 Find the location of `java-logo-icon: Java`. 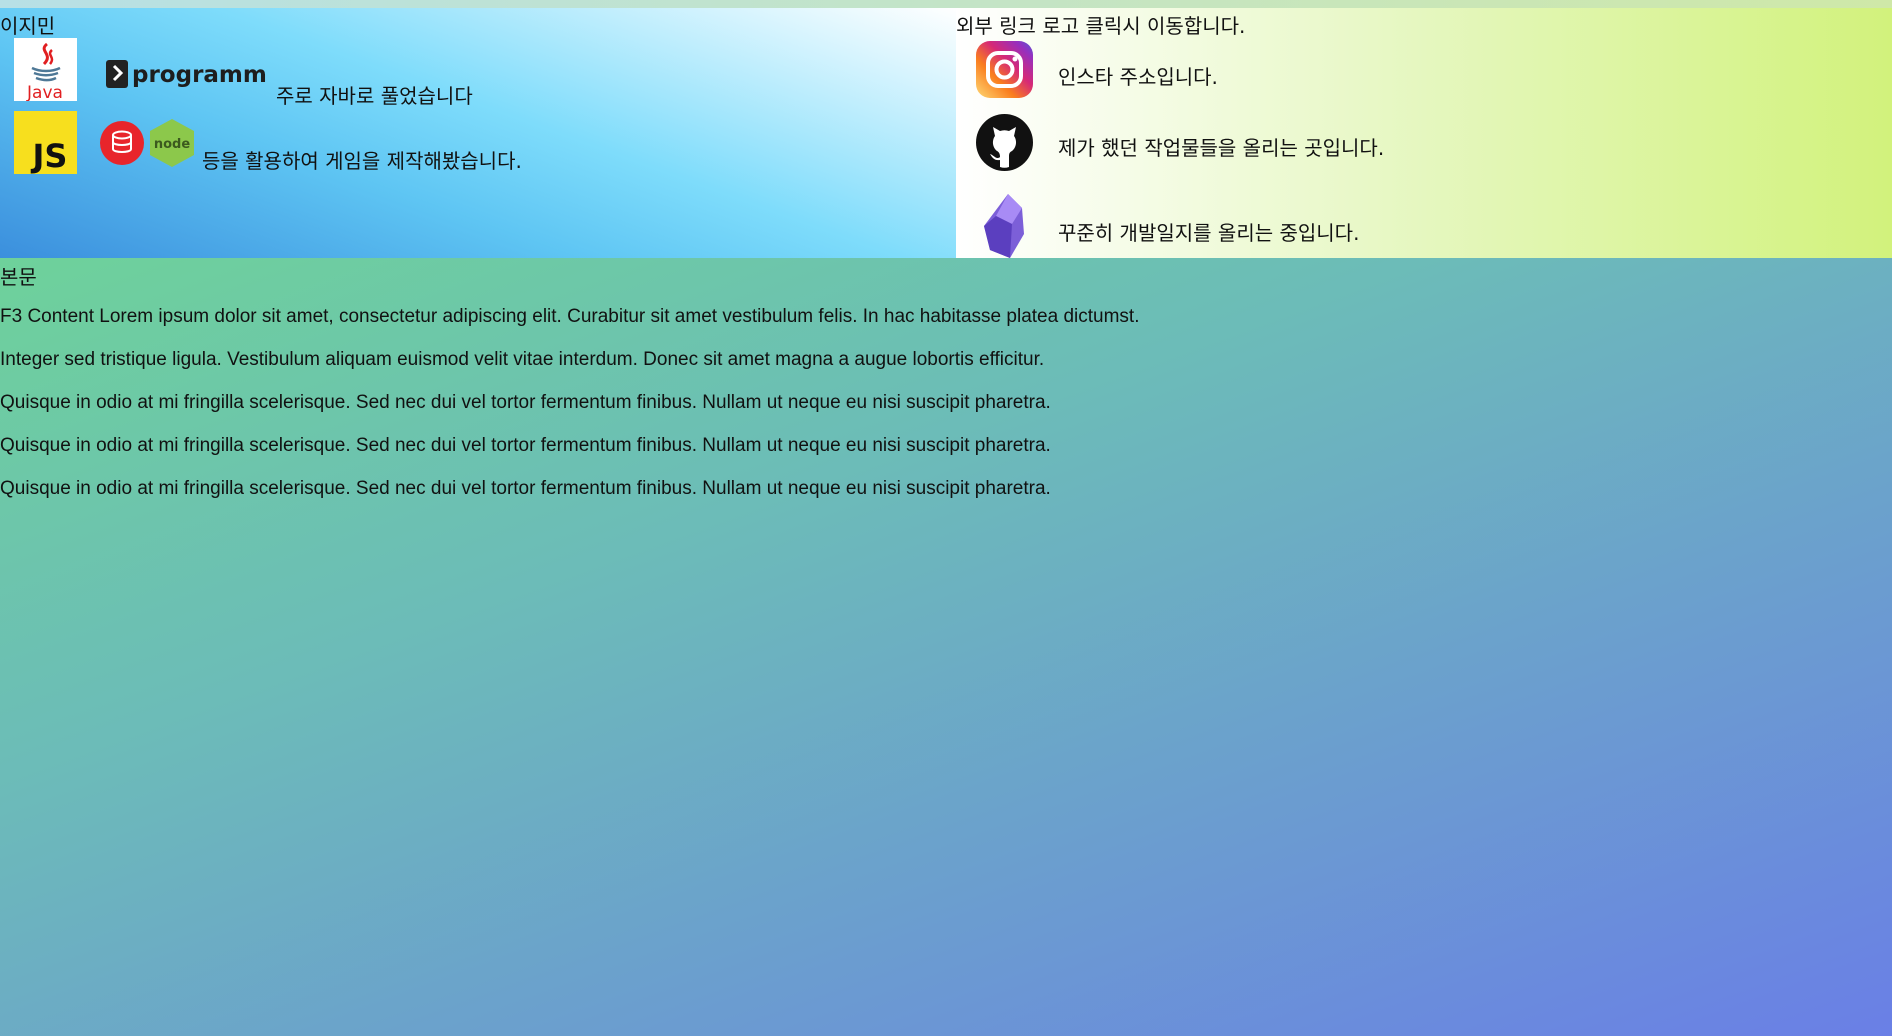

java-logo-icon: Java is located at coordinates (45, 69).